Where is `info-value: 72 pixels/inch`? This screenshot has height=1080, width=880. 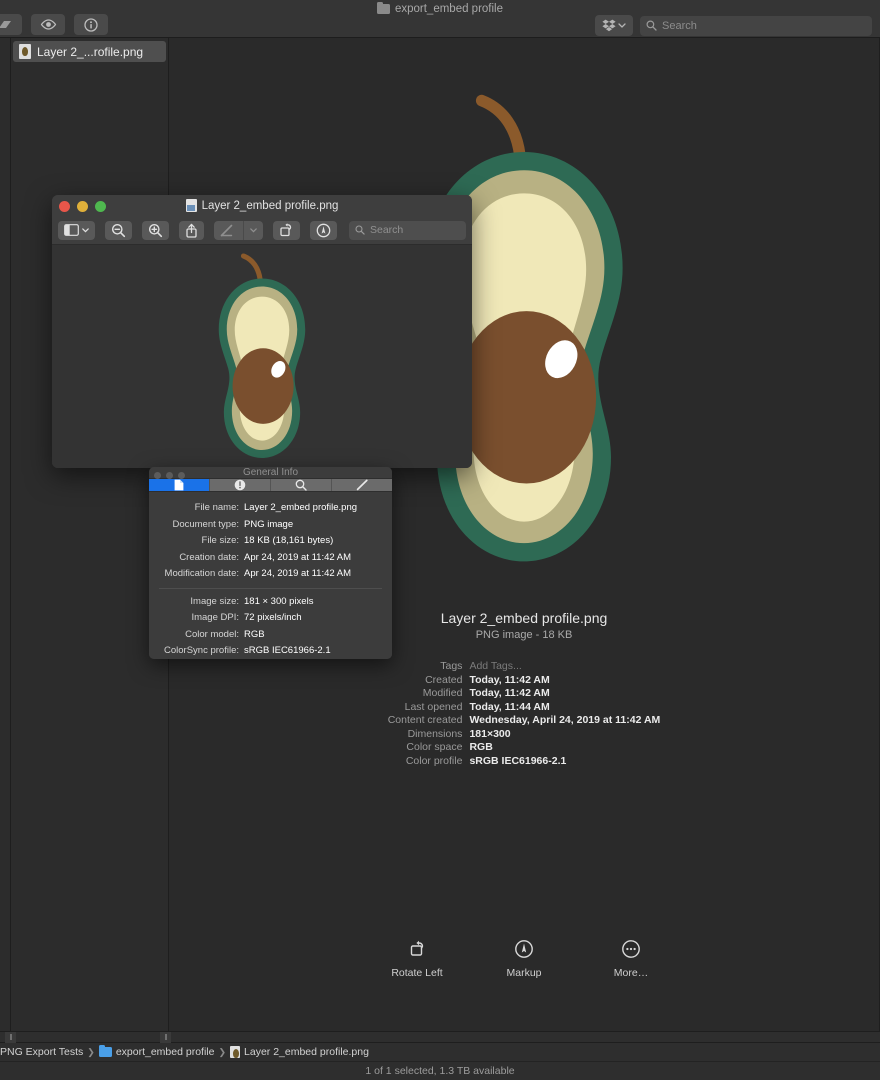
info-value: 72 pixels/inch is located at coordinates (273, 617).